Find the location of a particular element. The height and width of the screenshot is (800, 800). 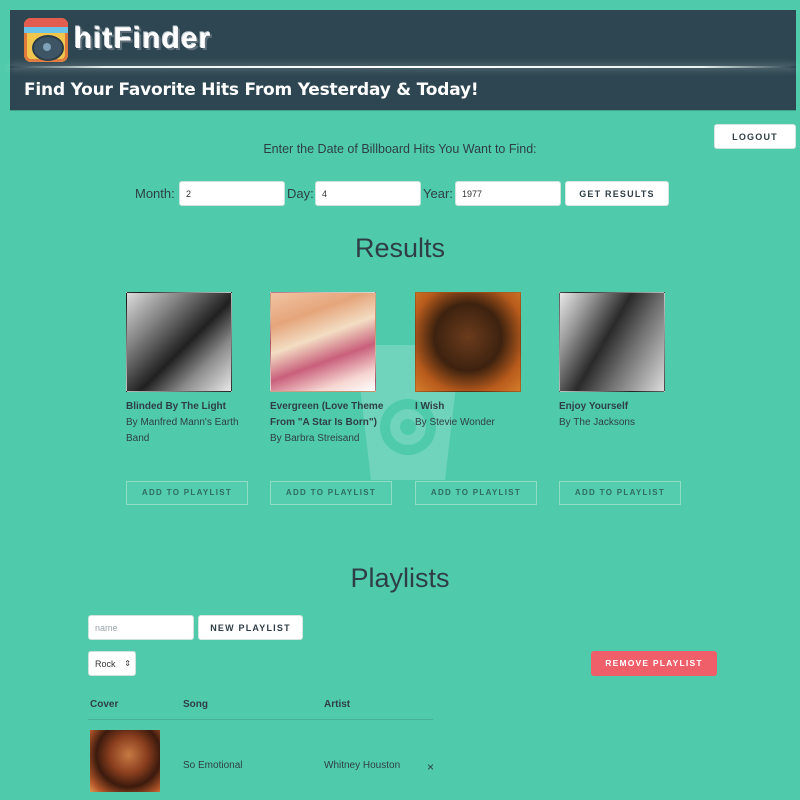

song-artist: By Manfred Mann's Earth Band is located at coordinates (182, 430).